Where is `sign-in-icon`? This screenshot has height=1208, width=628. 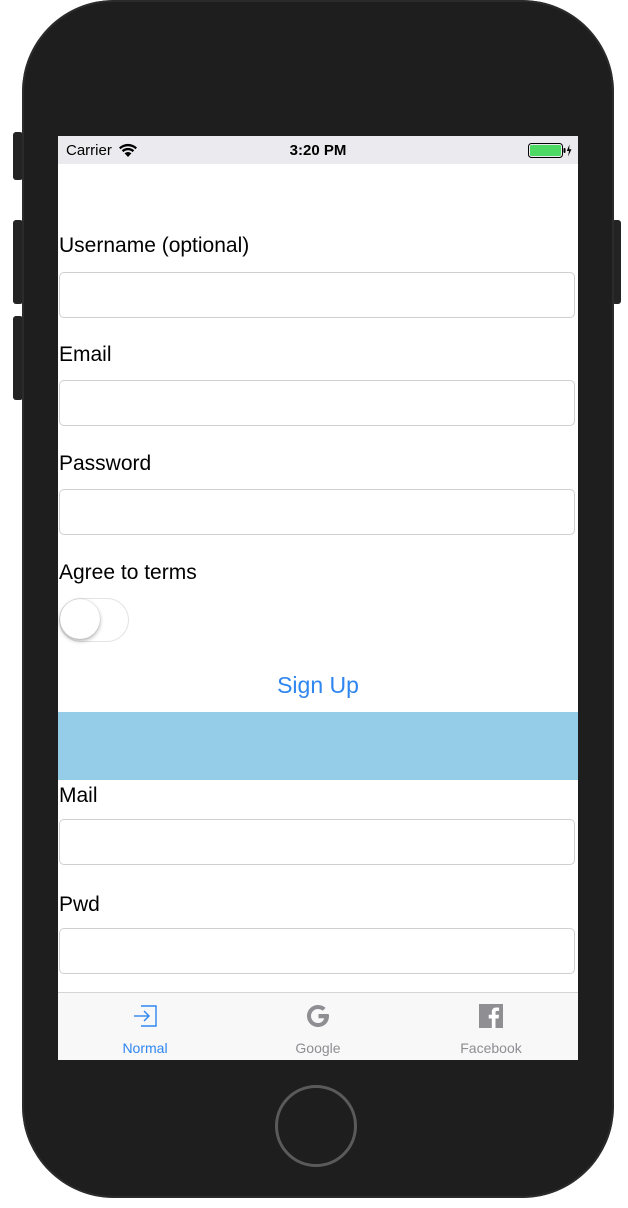 sign-in-icon is located at coordinates (145, 1016).